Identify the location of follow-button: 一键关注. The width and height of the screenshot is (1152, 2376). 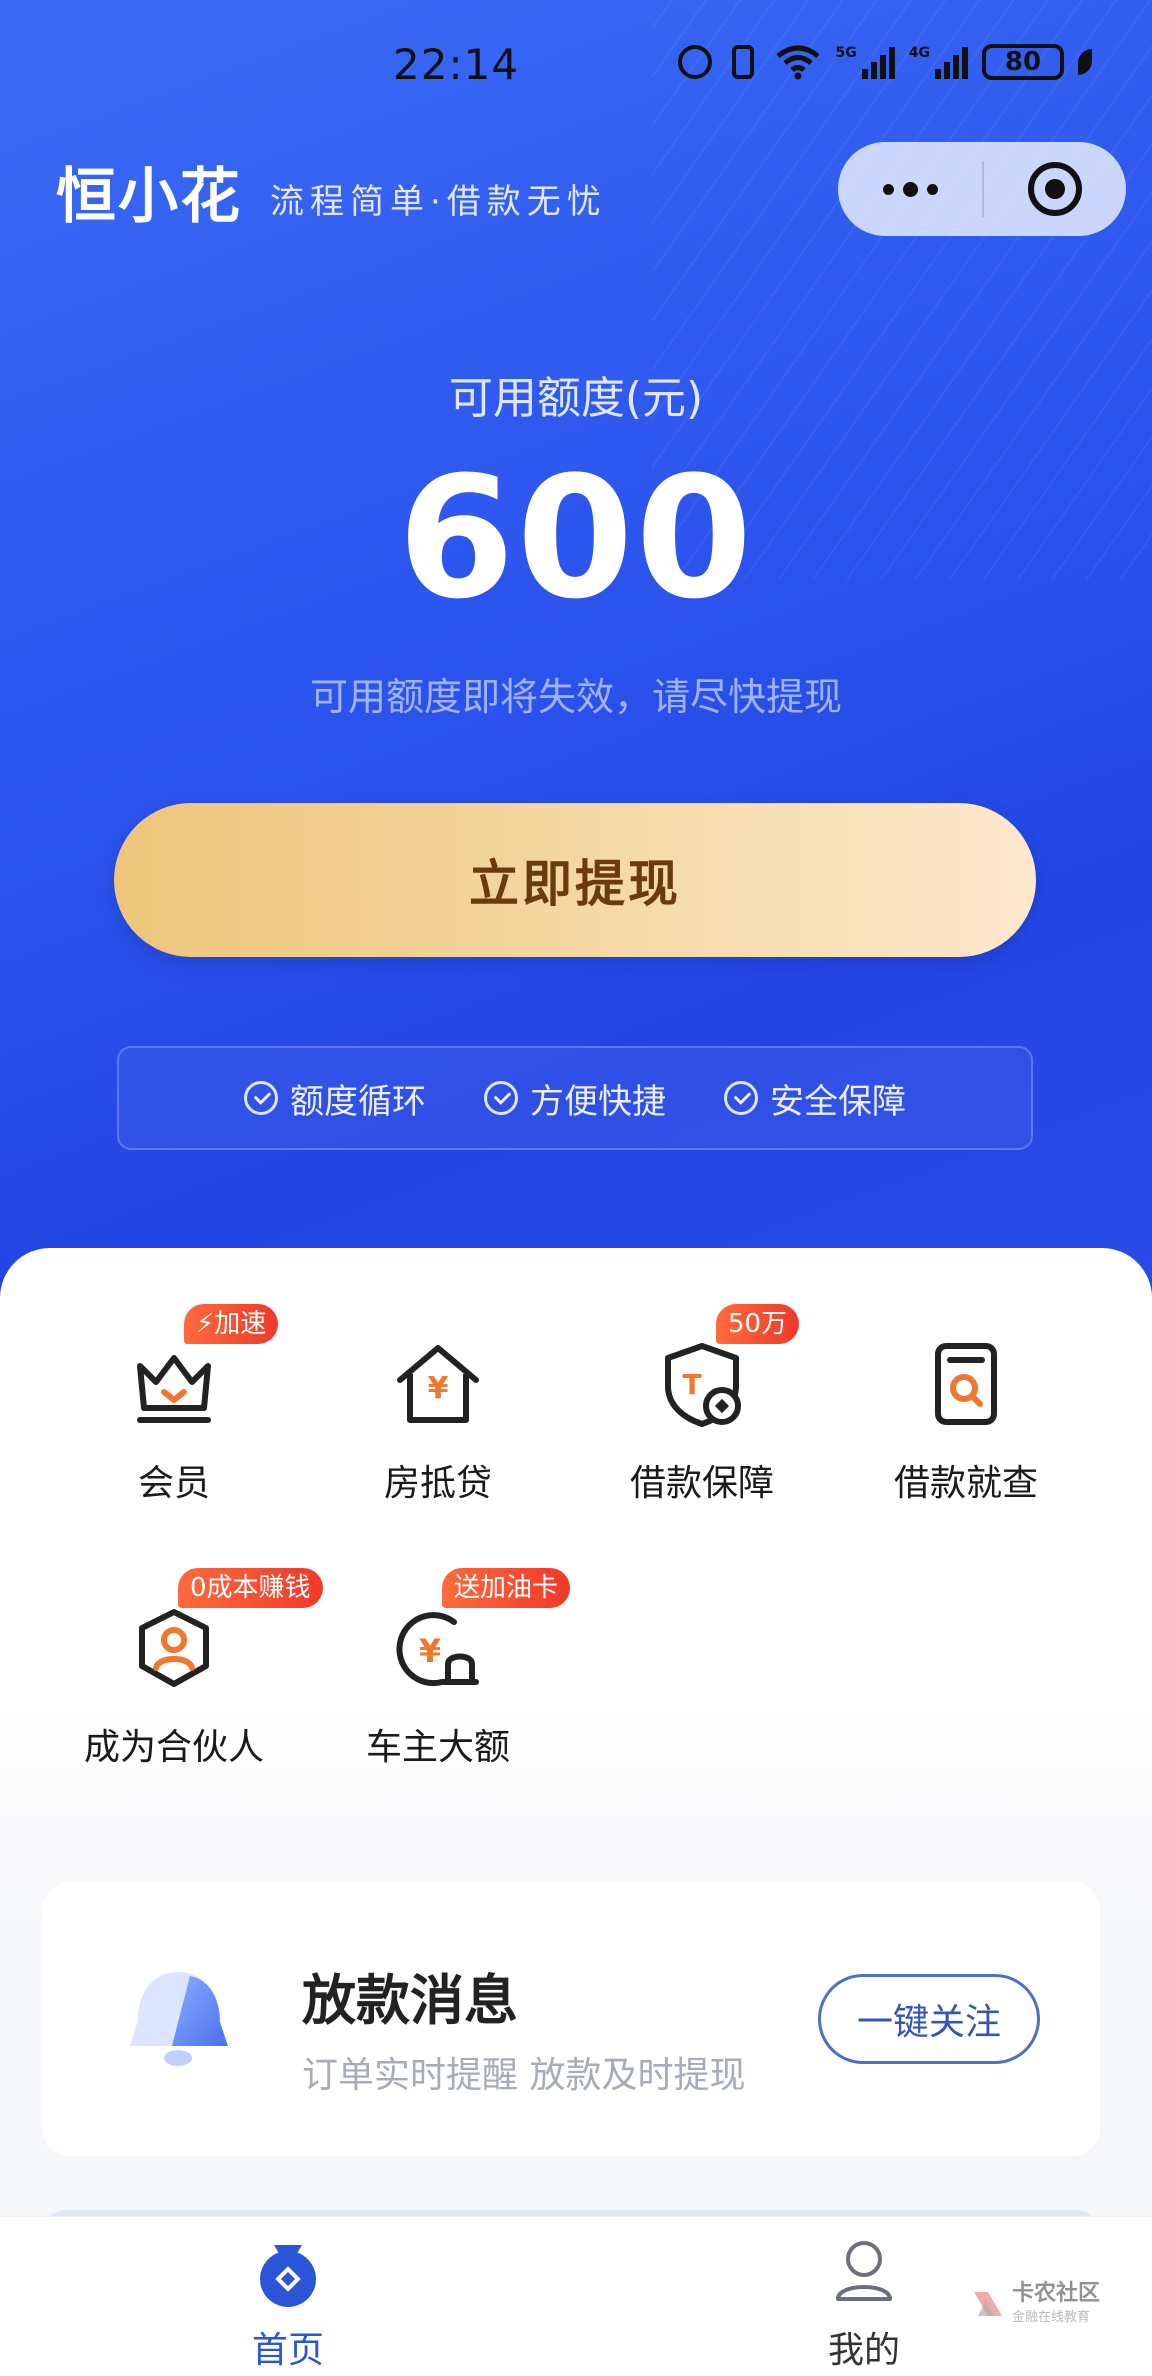
(929, 2019).